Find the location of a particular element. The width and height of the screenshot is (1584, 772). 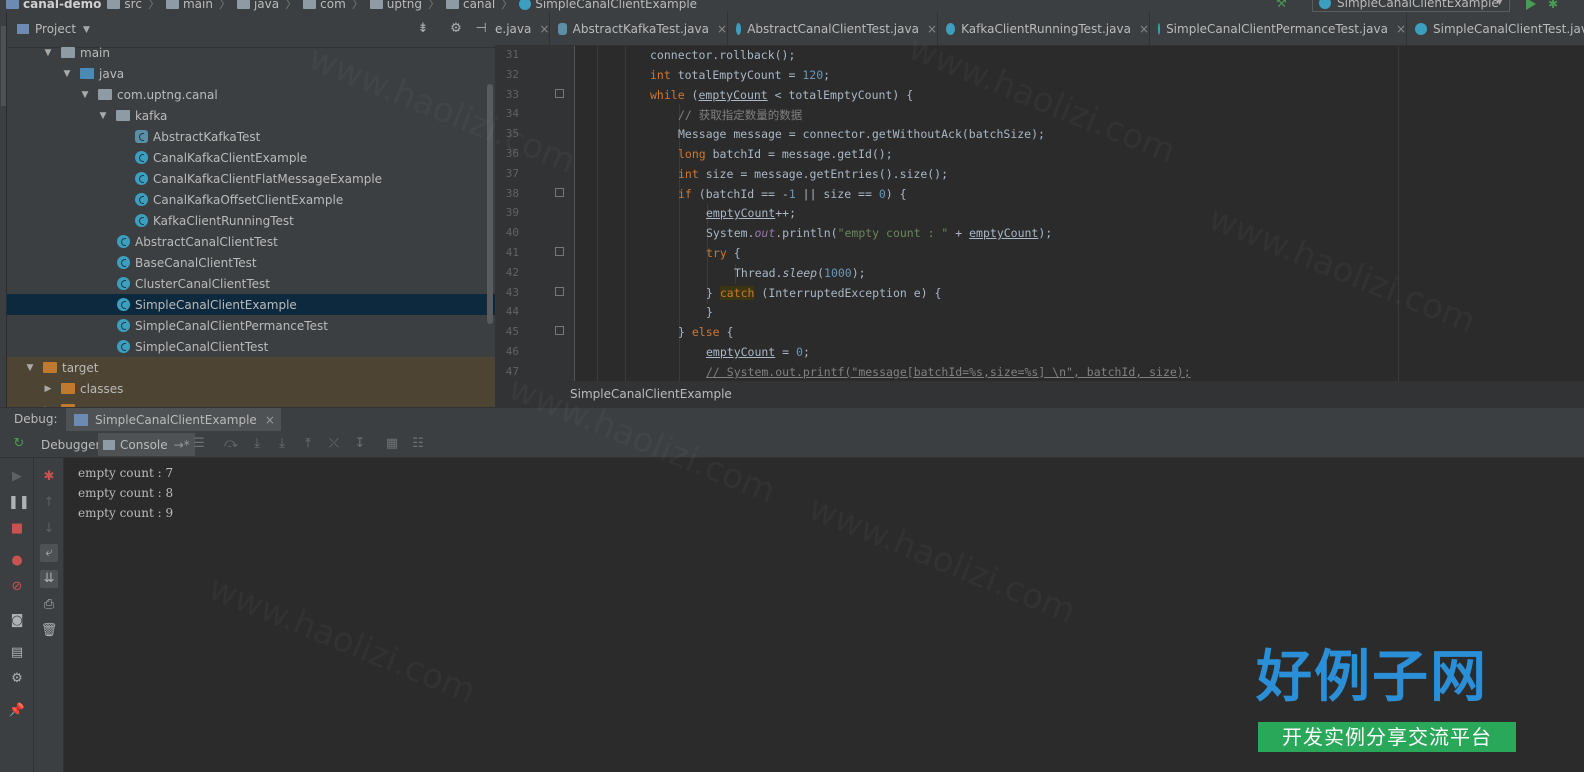

show-execution-point-icon: ☰ is located at coordinates (199, 444).